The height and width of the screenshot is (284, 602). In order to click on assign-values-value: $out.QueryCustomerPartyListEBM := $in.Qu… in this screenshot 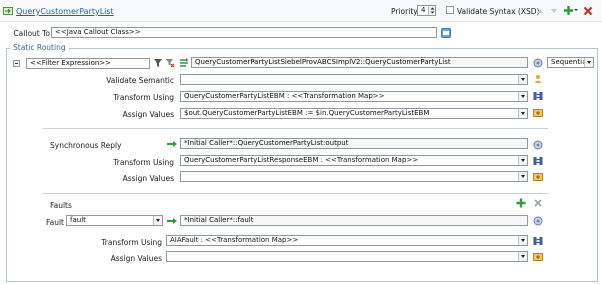, I will do `click(307, 113)`.